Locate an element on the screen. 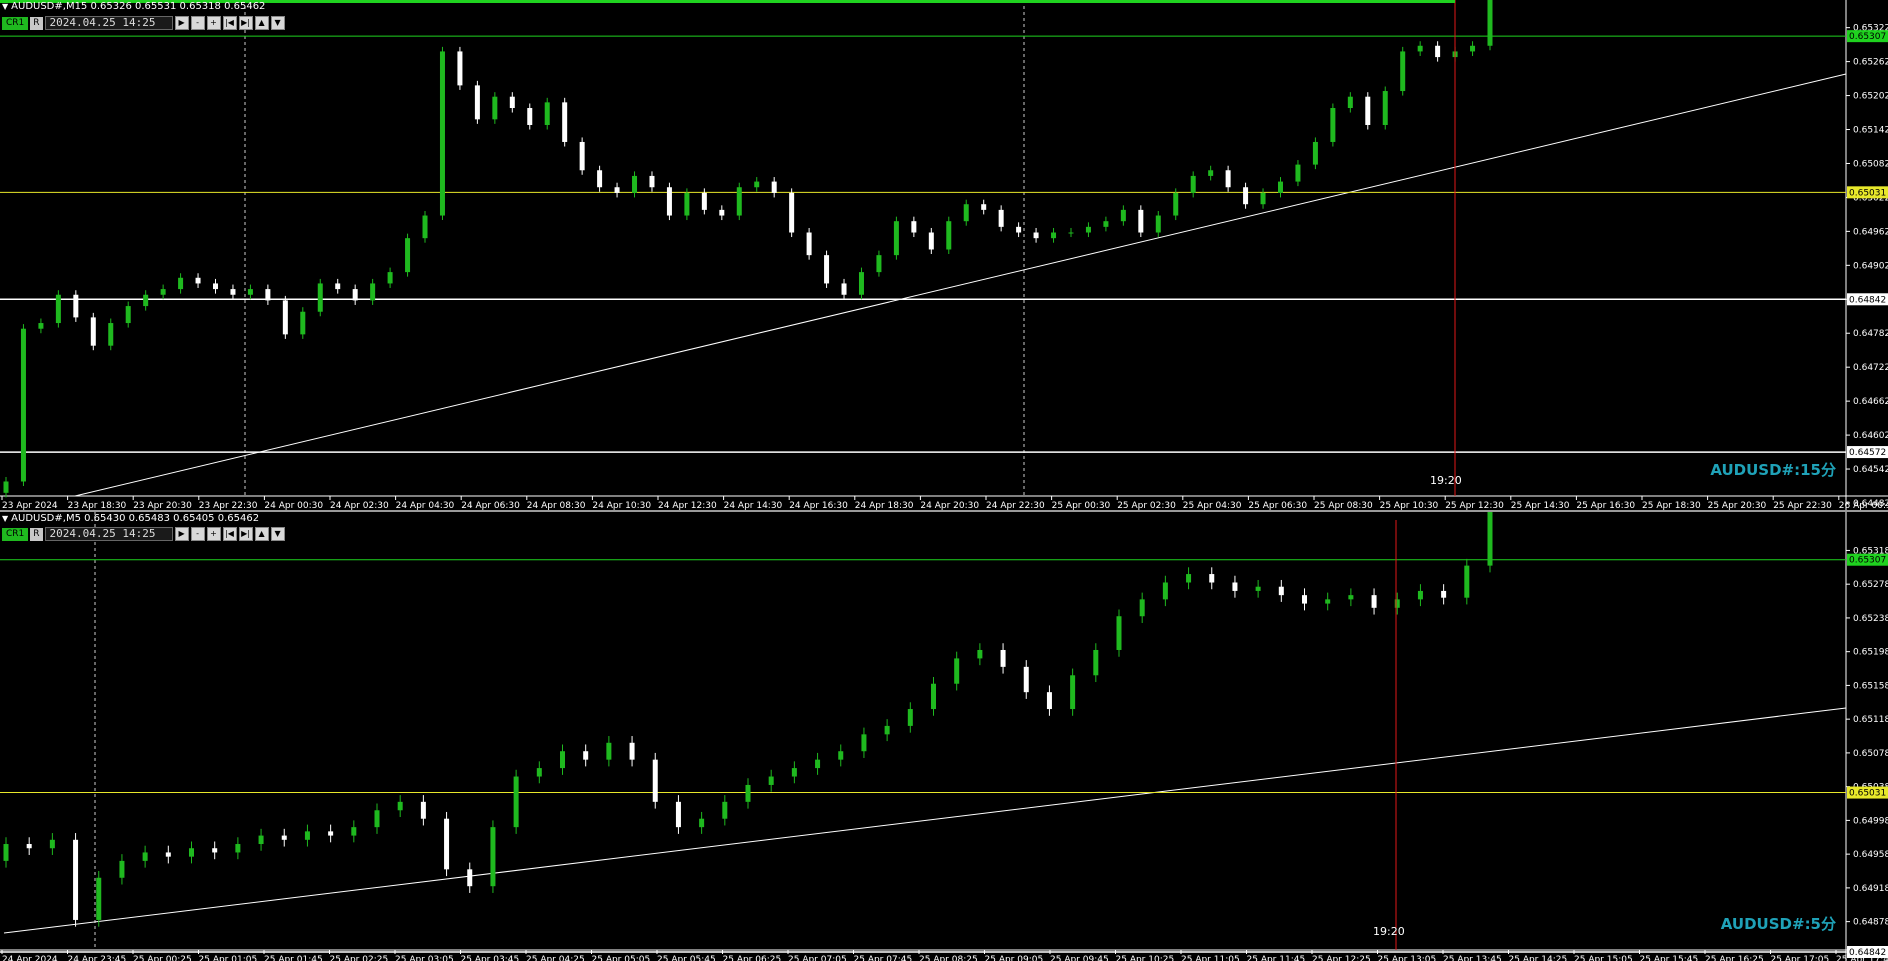 Image resolution: width=1888 pixels, height=961 pixels. time-label: 25 Apr 18:30 is located at coordinates (1671, 505).